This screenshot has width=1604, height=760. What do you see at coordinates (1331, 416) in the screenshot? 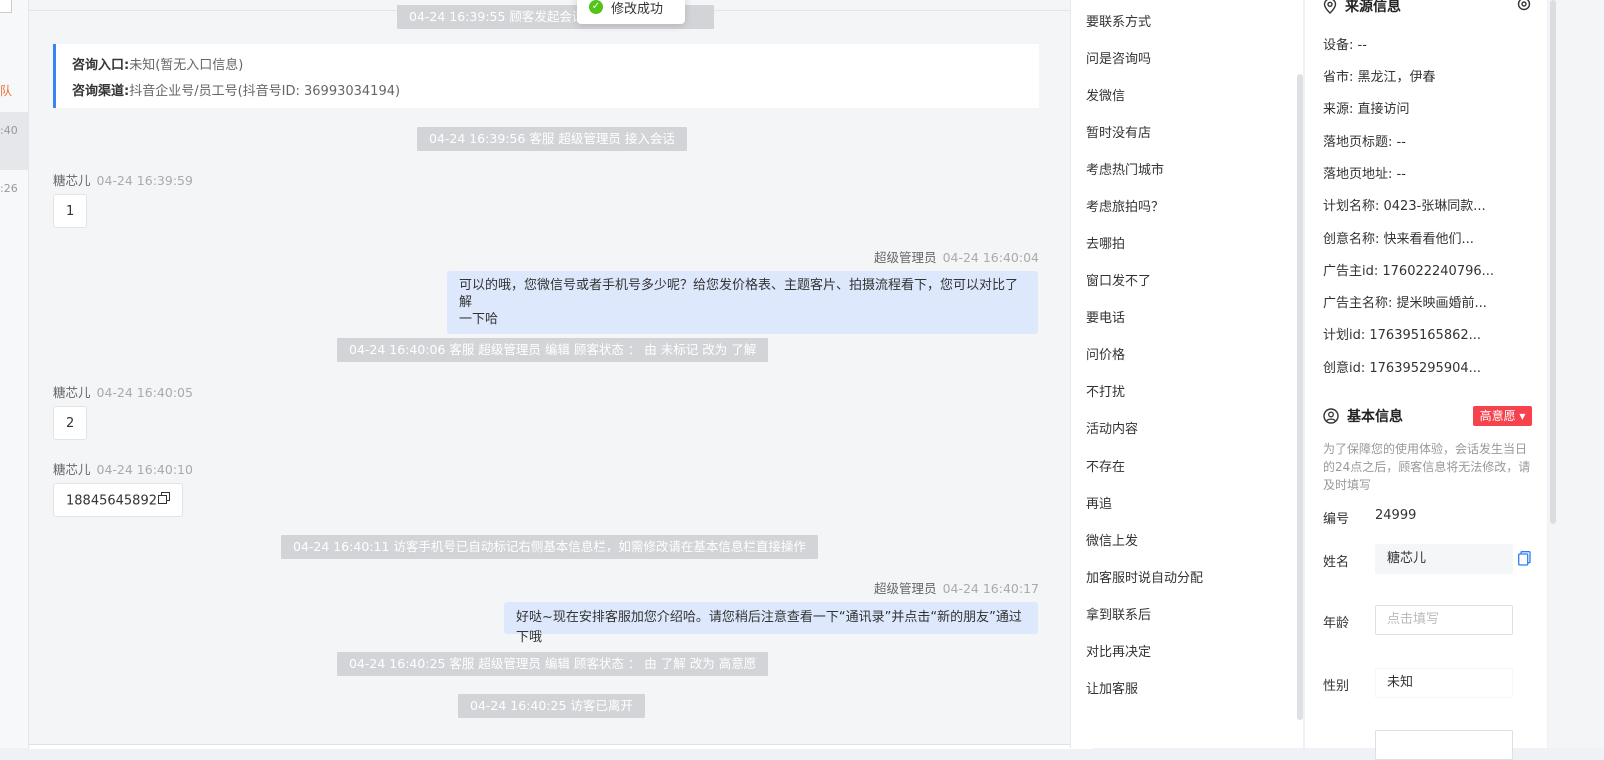
I see `user-circle-icon` at bounding box center [1331, 416].